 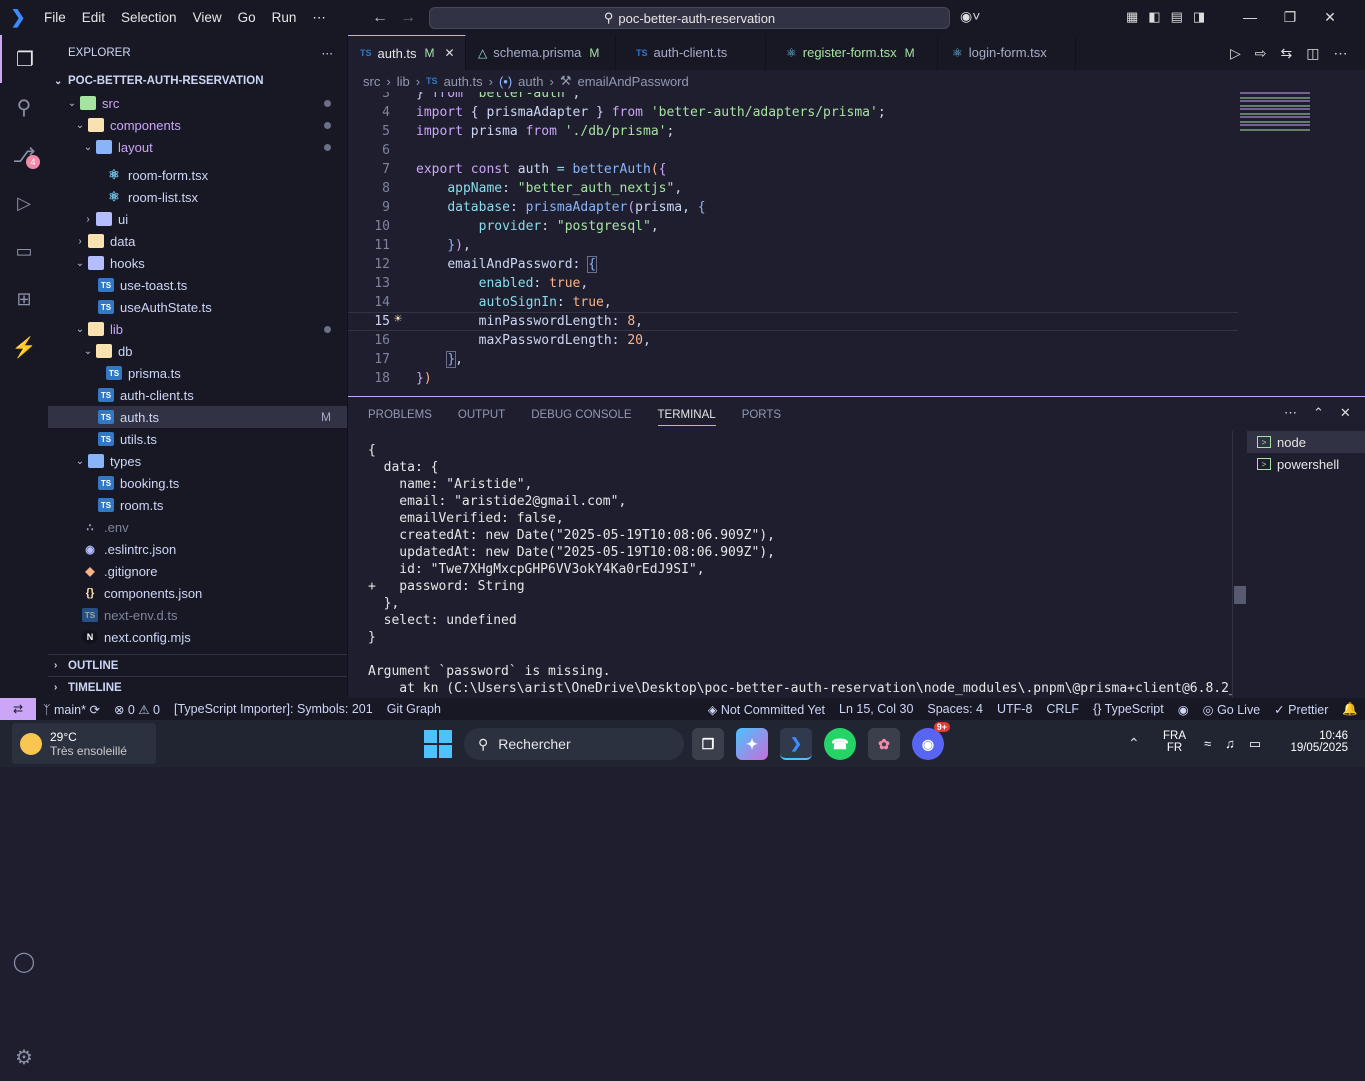 What do you see at coordinates (197, 417) in the screenshot?
I see `tree-item-auth-ts: TS auth.ts M` at bounding box center [197, 417].